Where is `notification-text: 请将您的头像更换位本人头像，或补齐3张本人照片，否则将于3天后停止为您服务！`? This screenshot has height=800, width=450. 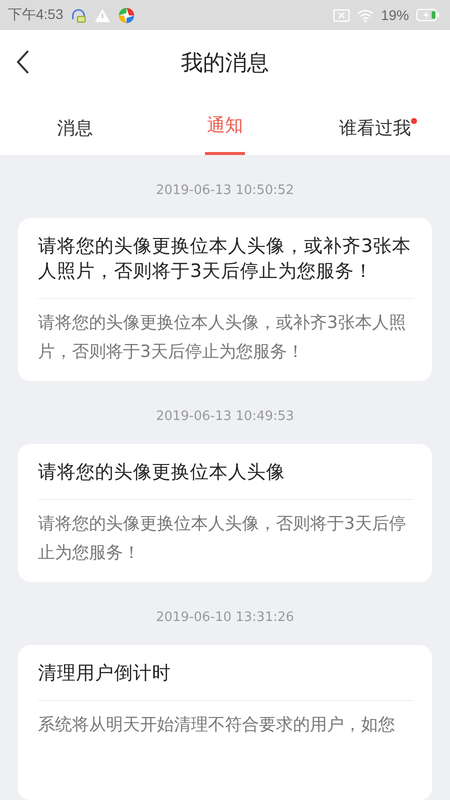 notification-text: 请将您的头像更换位本人头像，或补齐3张本人照片，否则将于3天后停止为您服务！ is located at coordinates (222, 338).